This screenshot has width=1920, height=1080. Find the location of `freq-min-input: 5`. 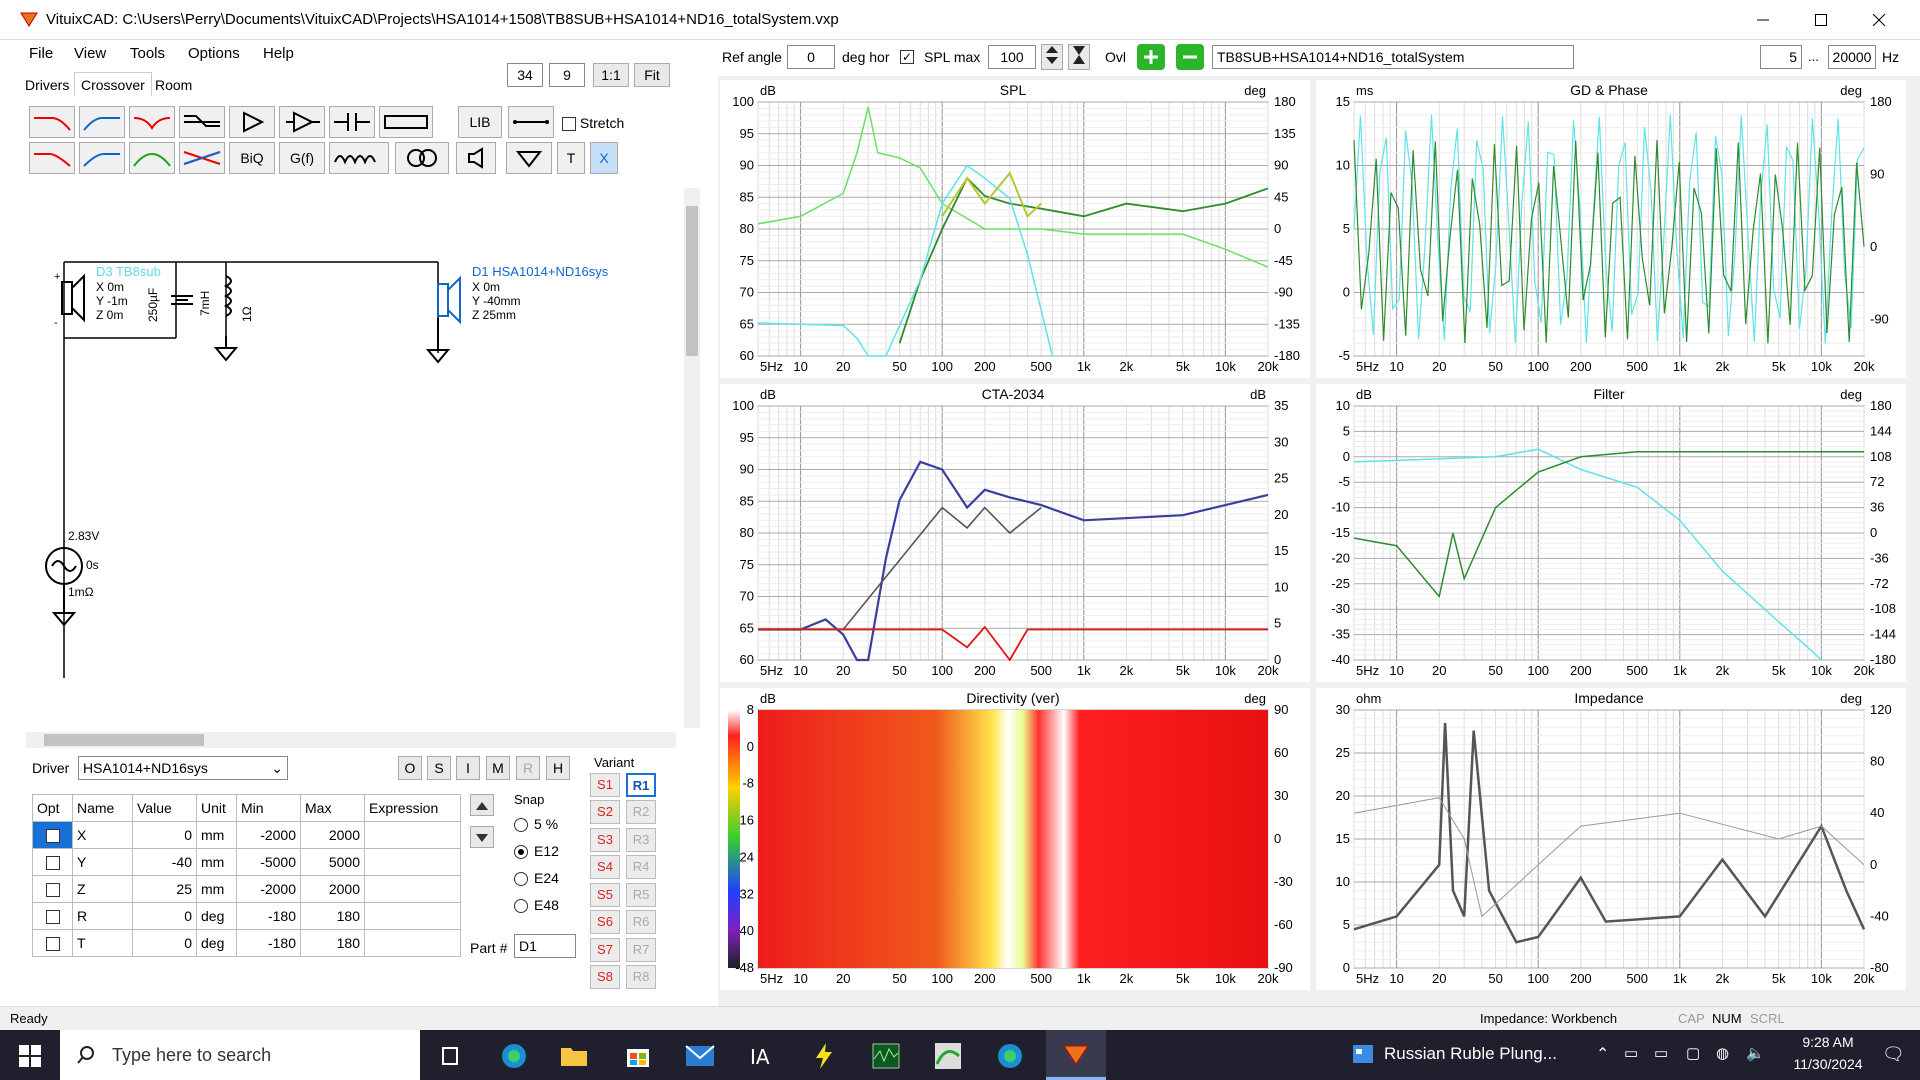

freq-min-input: 5 is located at coordinates (1781, 57).